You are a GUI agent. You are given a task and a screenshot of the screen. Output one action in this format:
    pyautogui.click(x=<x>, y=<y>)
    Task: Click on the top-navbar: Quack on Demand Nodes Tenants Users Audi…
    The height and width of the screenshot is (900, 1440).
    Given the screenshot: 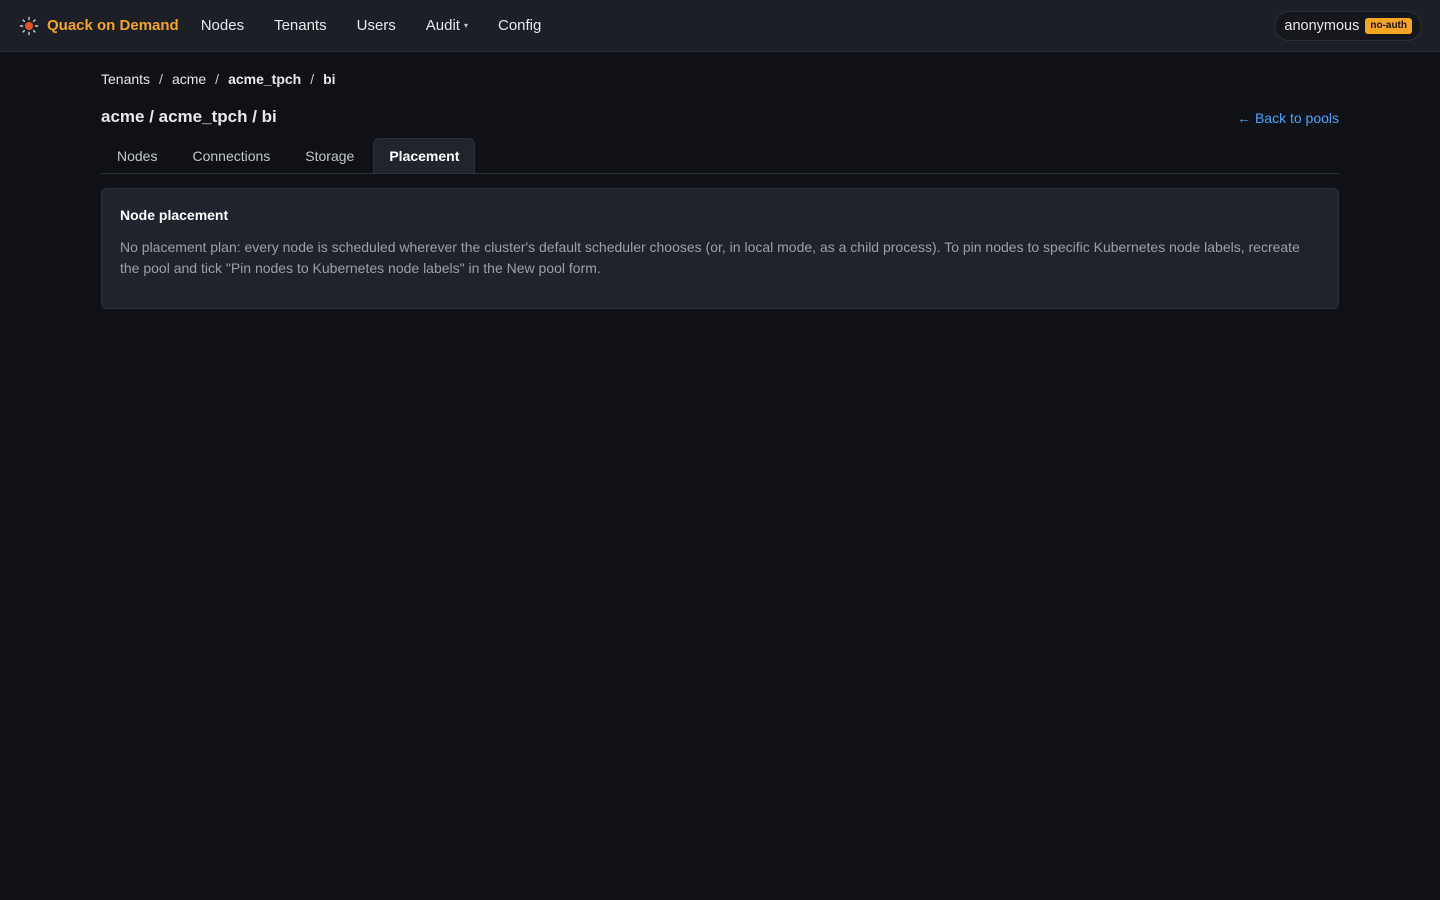 What is the action you would take?
    pyautogui.click(x=720, y=26)
    